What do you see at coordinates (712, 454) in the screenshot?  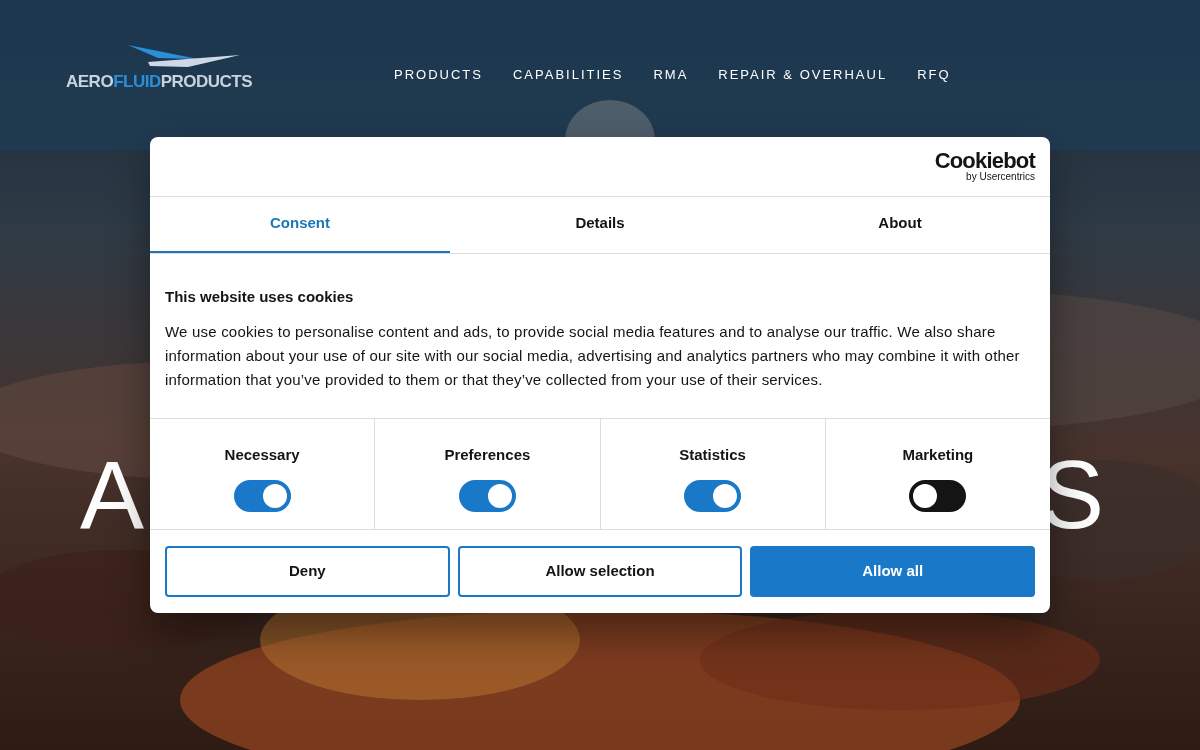 I see `toggle-label: Statistics` at bounding box center [712, 454].